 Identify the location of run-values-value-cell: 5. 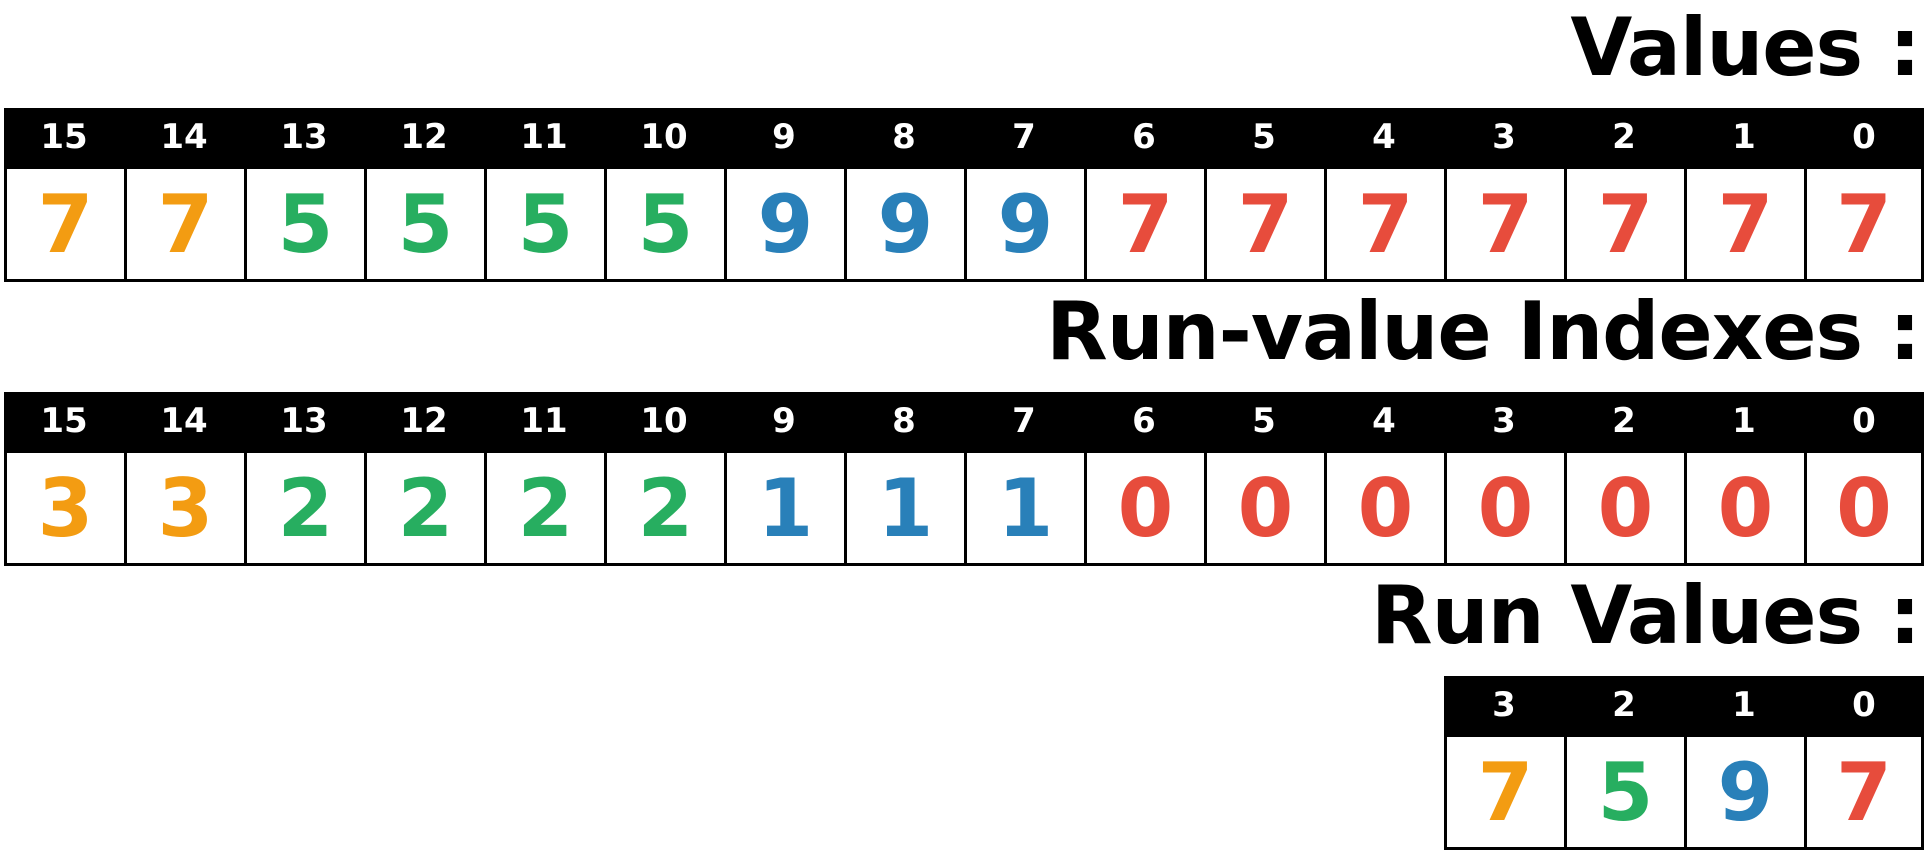
(1624, 792).